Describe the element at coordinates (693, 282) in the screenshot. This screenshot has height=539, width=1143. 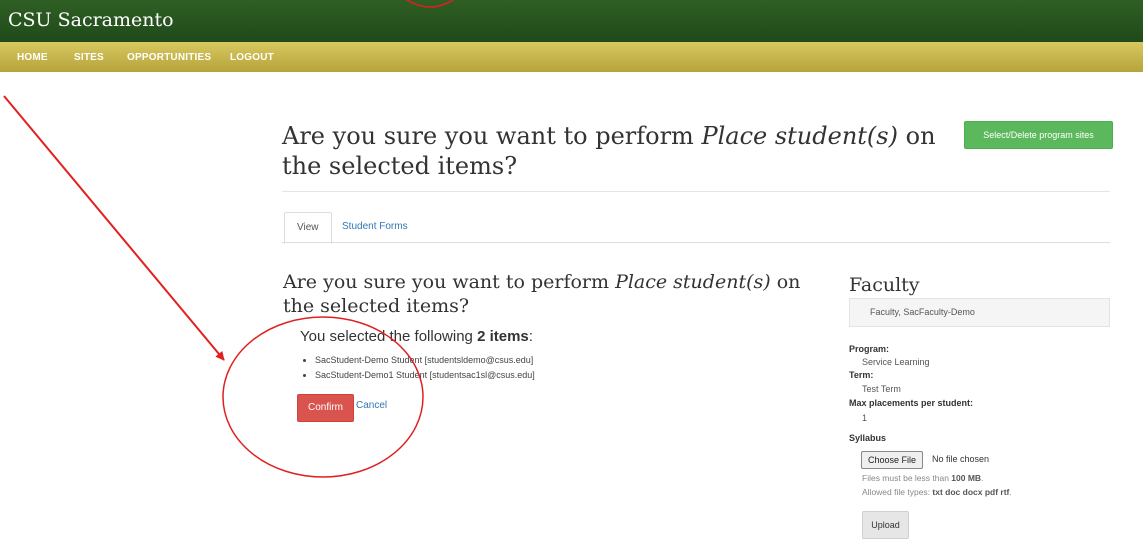
I see `confirm-heading-action: Place student(s)` at that location.